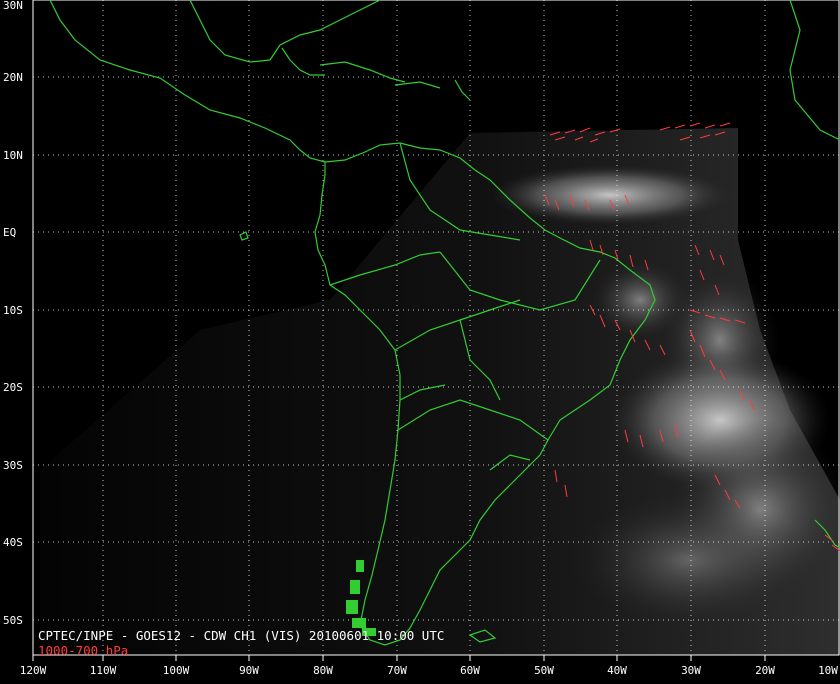  What do you see at coordinates (249, 670) in the screenshot?
I see `lon-label-90w: 90W` at bounding box center [249, 670].